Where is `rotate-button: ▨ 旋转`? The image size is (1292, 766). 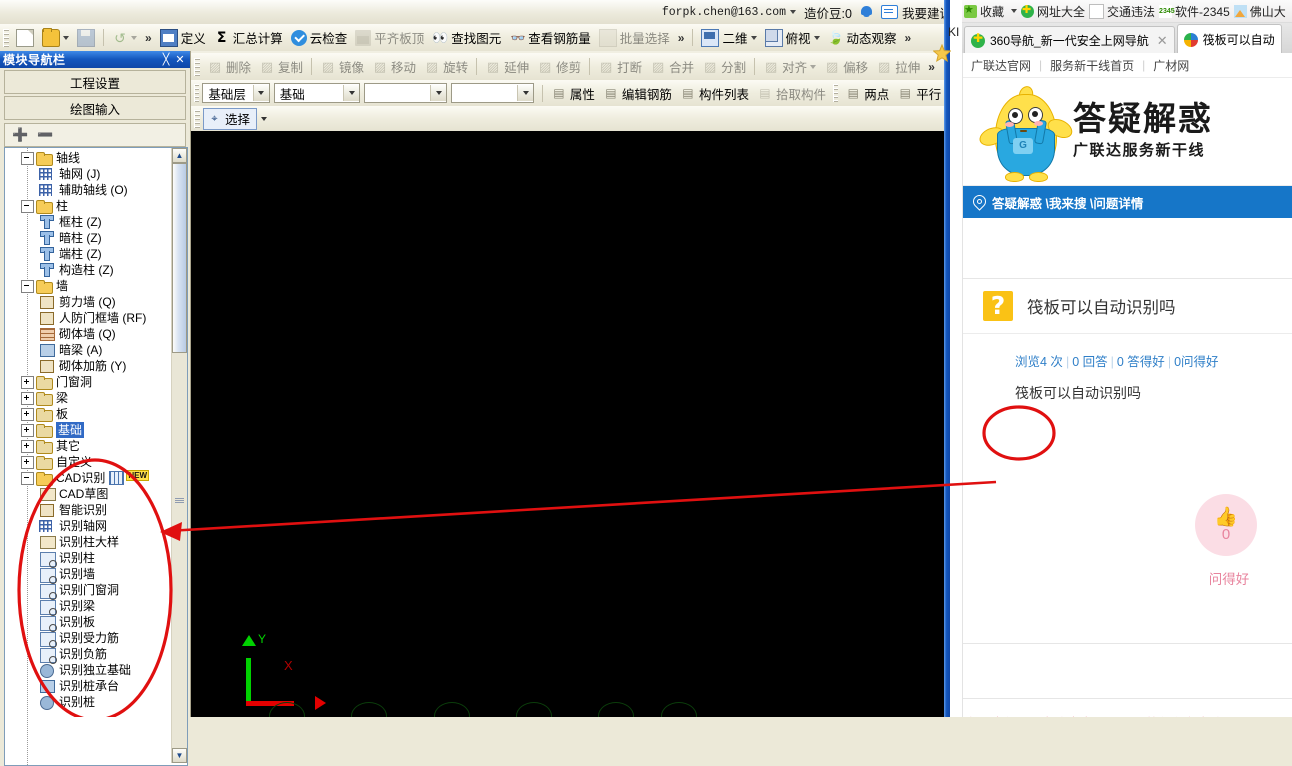 rotate-button: ▨ 旋转 is located at coordinates (446, 67).